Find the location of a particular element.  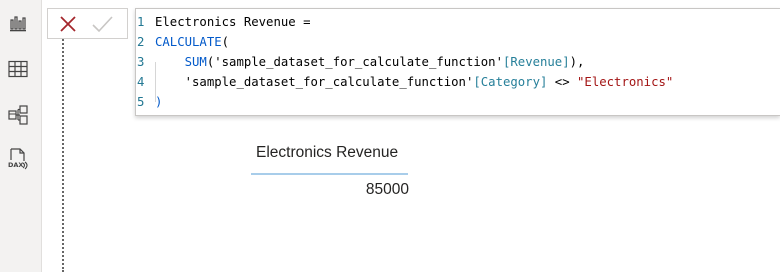

code-token: "Electronics" is located at coordinates (625, 82).